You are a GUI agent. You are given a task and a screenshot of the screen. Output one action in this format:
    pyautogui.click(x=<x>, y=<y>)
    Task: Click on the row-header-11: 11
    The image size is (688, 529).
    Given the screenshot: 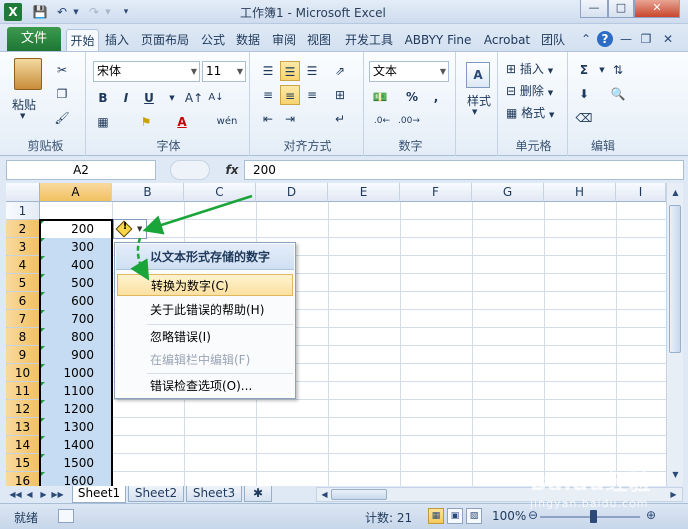 What is the action you would take?
    pyautogui.click(x=23, y=391)
    